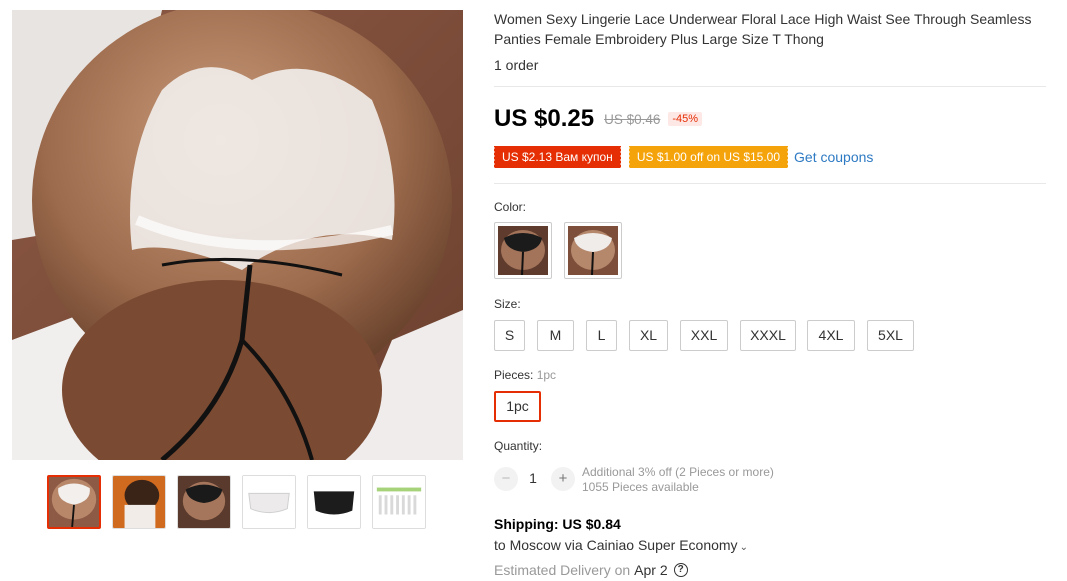  I want to click on estimated-delivery-label: Estimated Delivery on, so click(562, 570).